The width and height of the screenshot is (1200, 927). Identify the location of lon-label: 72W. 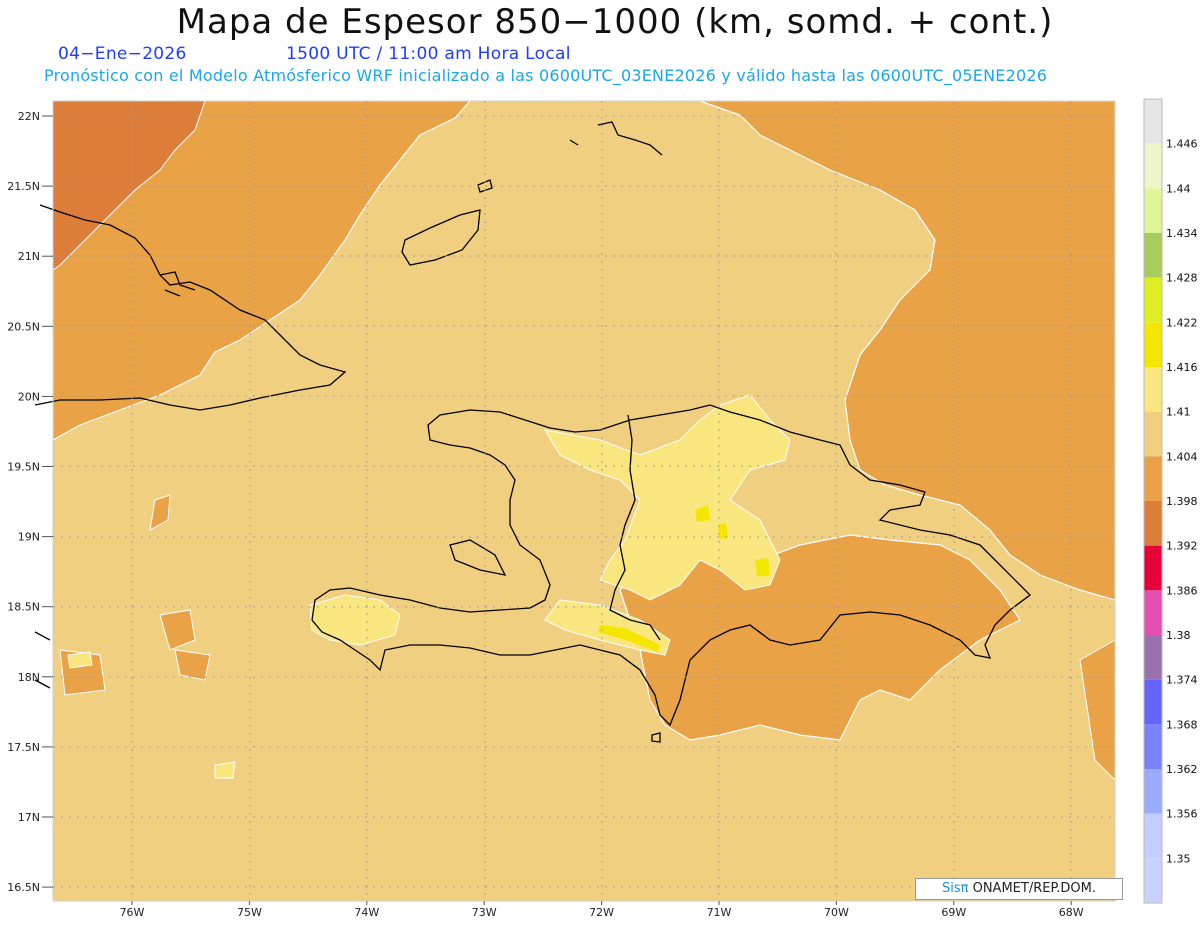
(601, 912).